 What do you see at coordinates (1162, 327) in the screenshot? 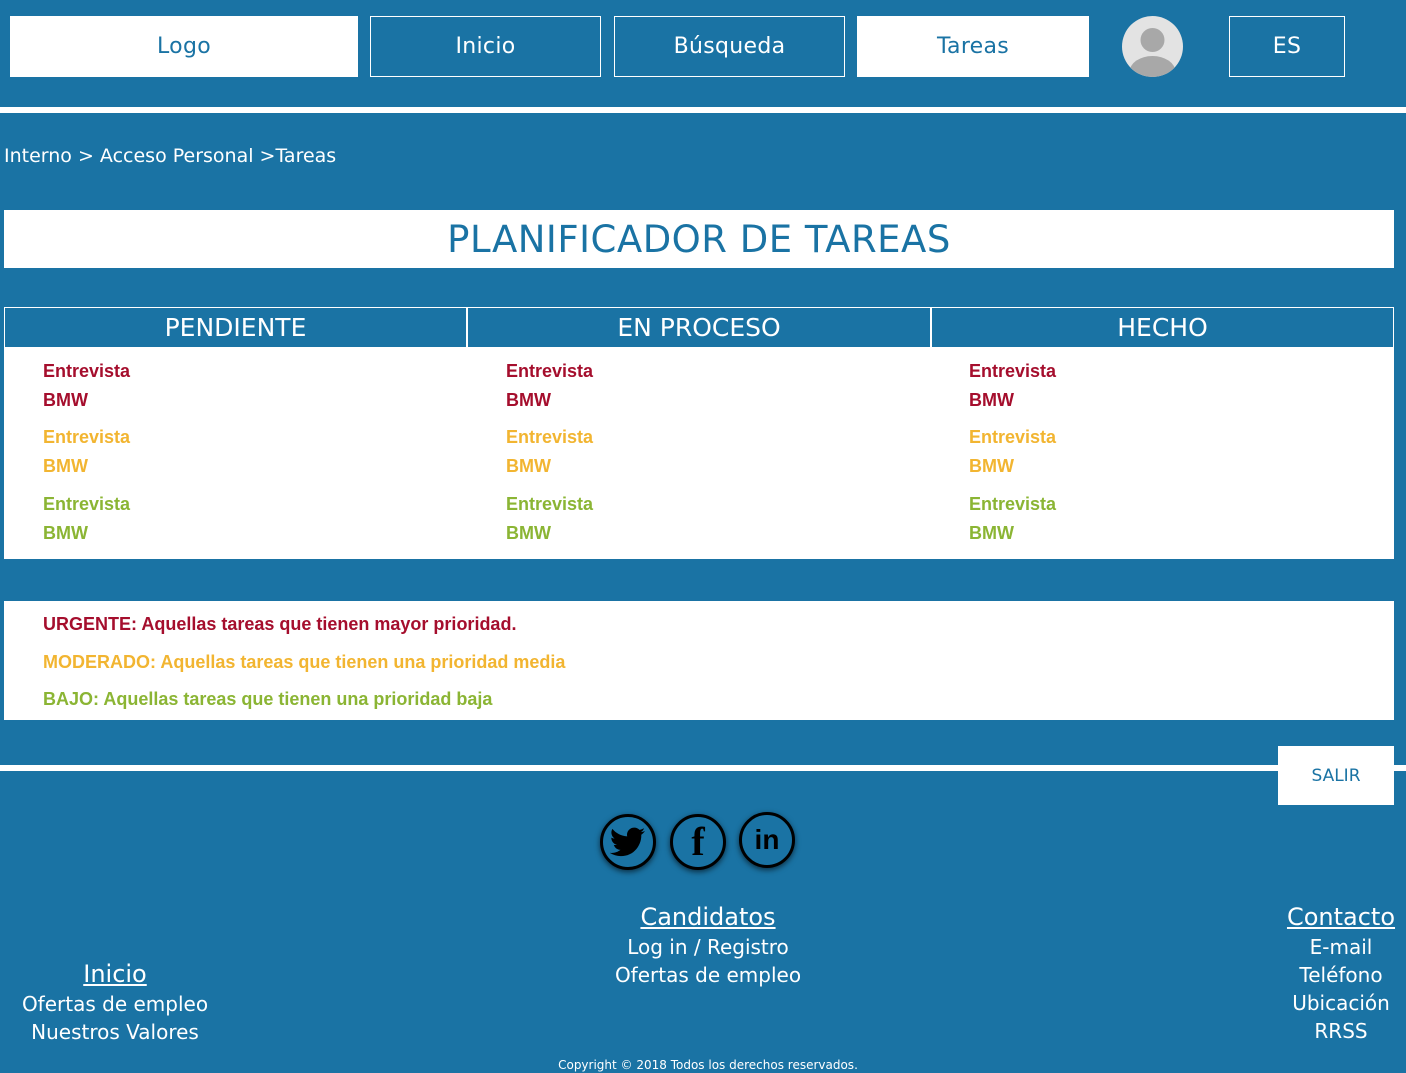
I see `column-header-hecho: HECHO` at bounding box center [1162, 327].